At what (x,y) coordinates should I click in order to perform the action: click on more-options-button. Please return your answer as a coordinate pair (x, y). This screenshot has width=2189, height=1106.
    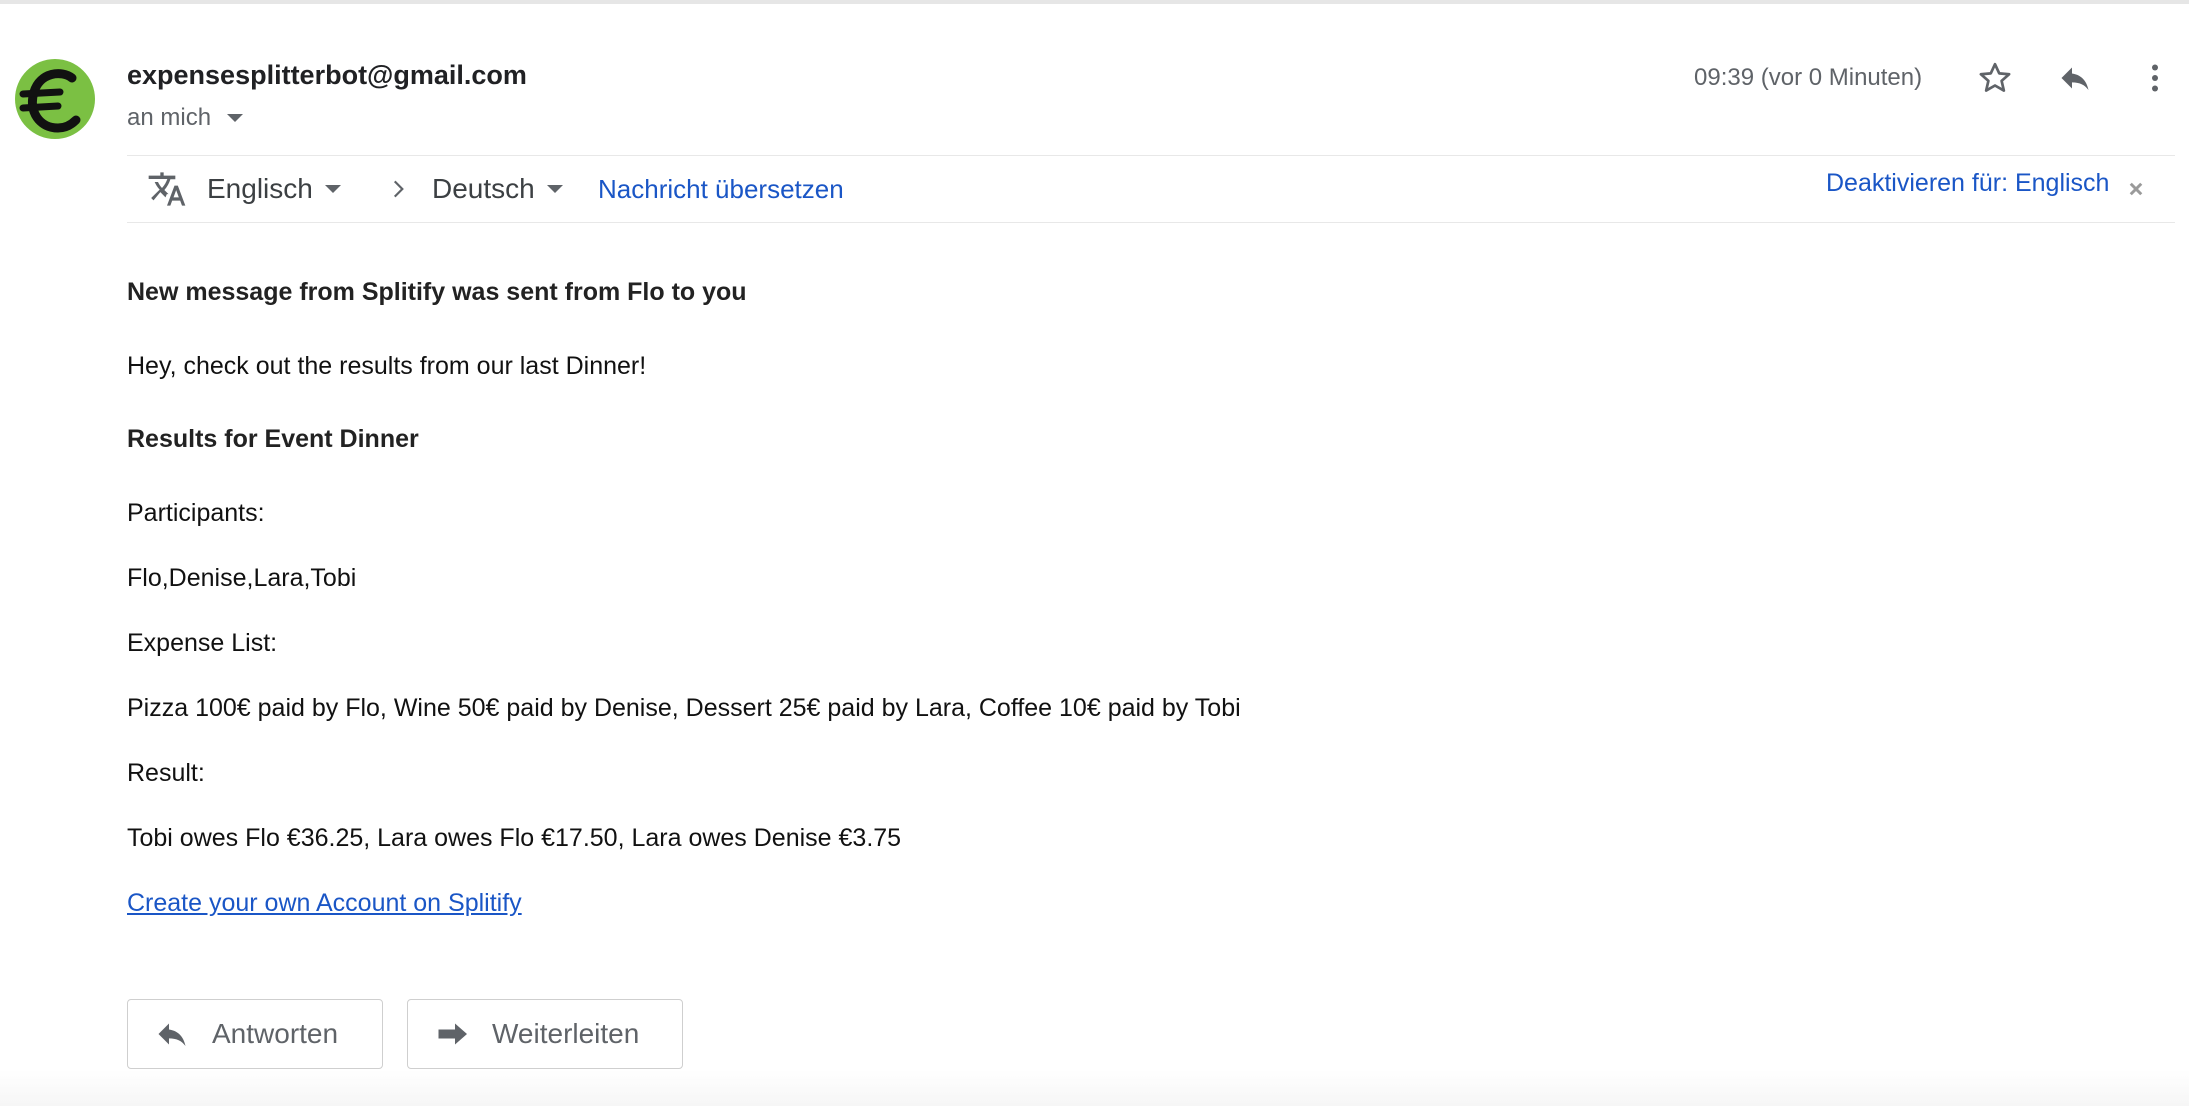
    Looking at the image, I should click on (2155, 78).